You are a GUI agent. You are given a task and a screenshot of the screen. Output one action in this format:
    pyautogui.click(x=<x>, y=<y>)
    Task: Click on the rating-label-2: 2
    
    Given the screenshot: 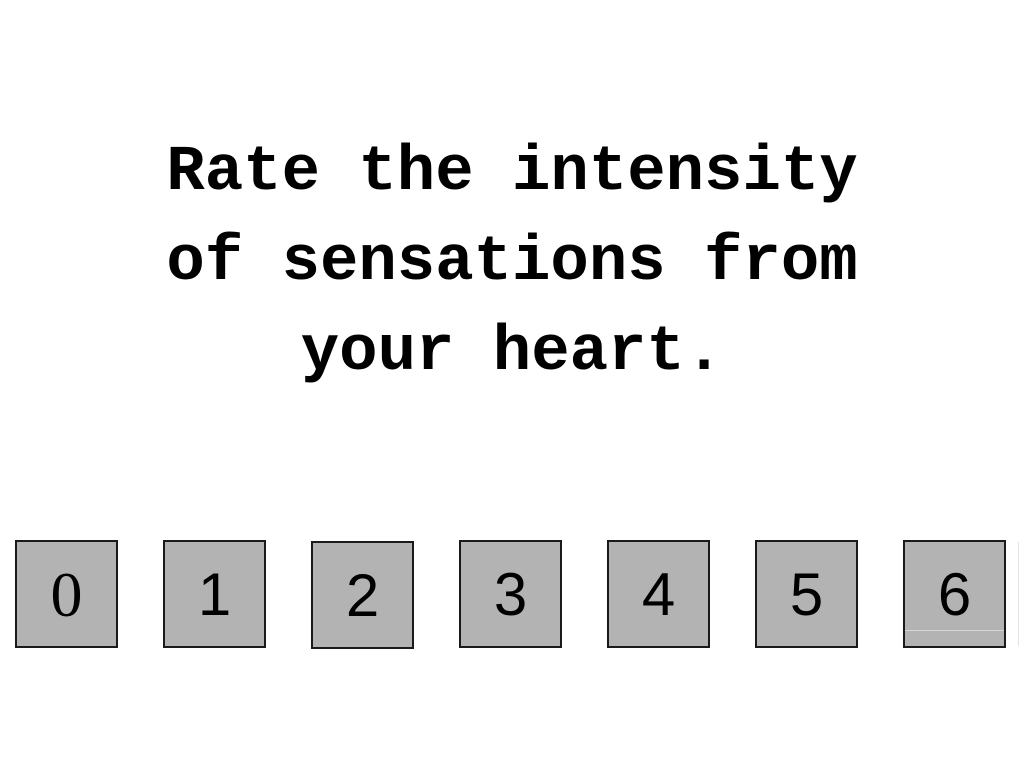 What is the action you would take?
    pyautogui.click(x=362, y=595)
    